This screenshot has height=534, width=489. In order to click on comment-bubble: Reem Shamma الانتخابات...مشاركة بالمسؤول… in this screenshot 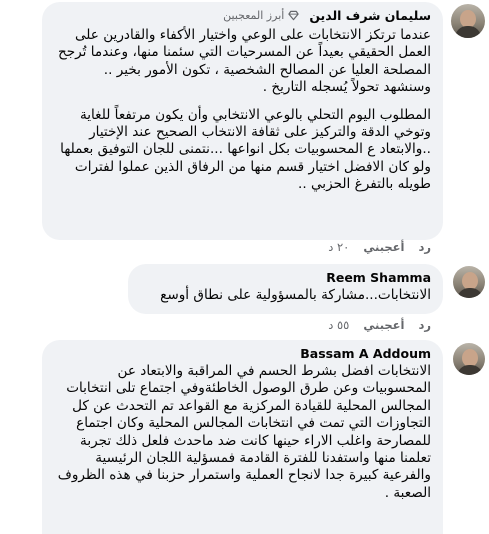, I will do `click(285, 289)`.